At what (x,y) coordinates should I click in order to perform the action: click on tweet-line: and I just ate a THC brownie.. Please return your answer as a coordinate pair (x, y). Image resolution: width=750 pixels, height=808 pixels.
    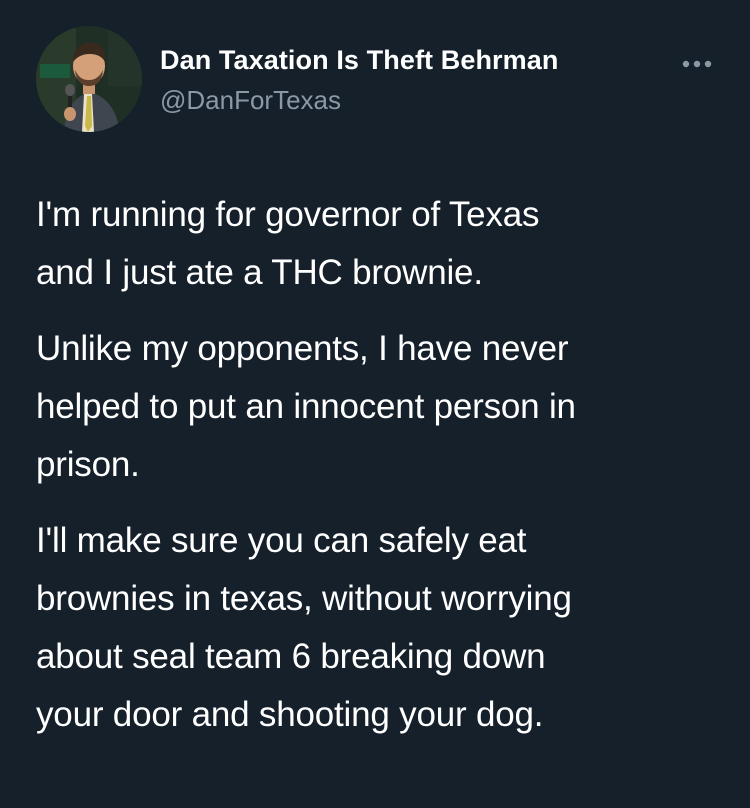
    Looking at the image, I should click on (259, 272).